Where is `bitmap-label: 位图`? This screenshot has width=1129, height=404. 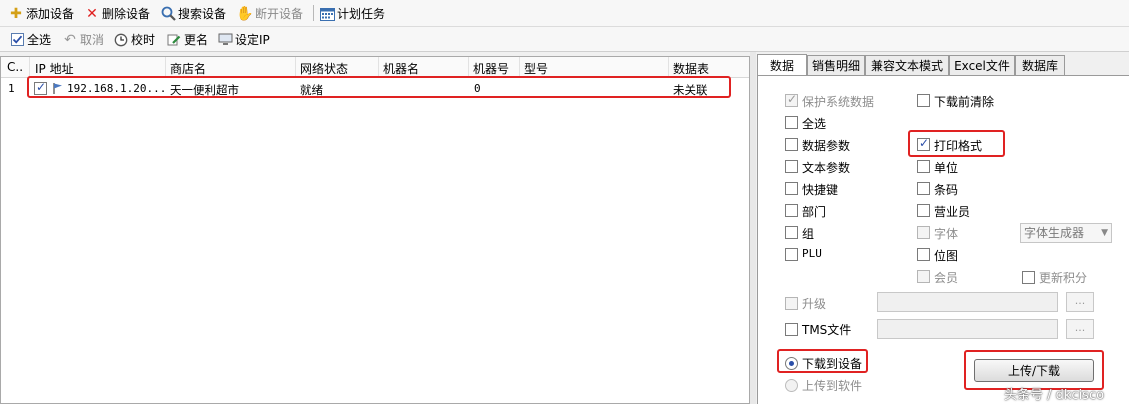 bitmap-label: 位图 is located at coordinates (946, 256).